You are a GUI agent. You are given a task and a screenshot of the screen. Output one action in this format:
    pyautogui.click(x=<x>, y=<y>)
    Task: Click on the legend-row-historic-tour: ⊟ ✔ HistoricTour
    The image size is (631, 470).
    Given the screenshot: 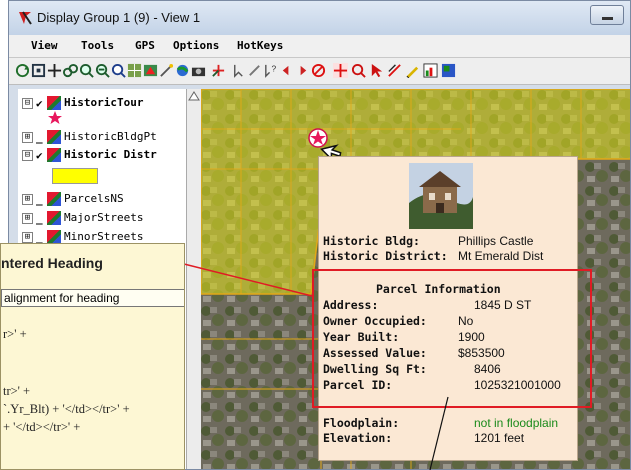 What is the action you would take?
    pyautogui.click(x=82, y=104)
    